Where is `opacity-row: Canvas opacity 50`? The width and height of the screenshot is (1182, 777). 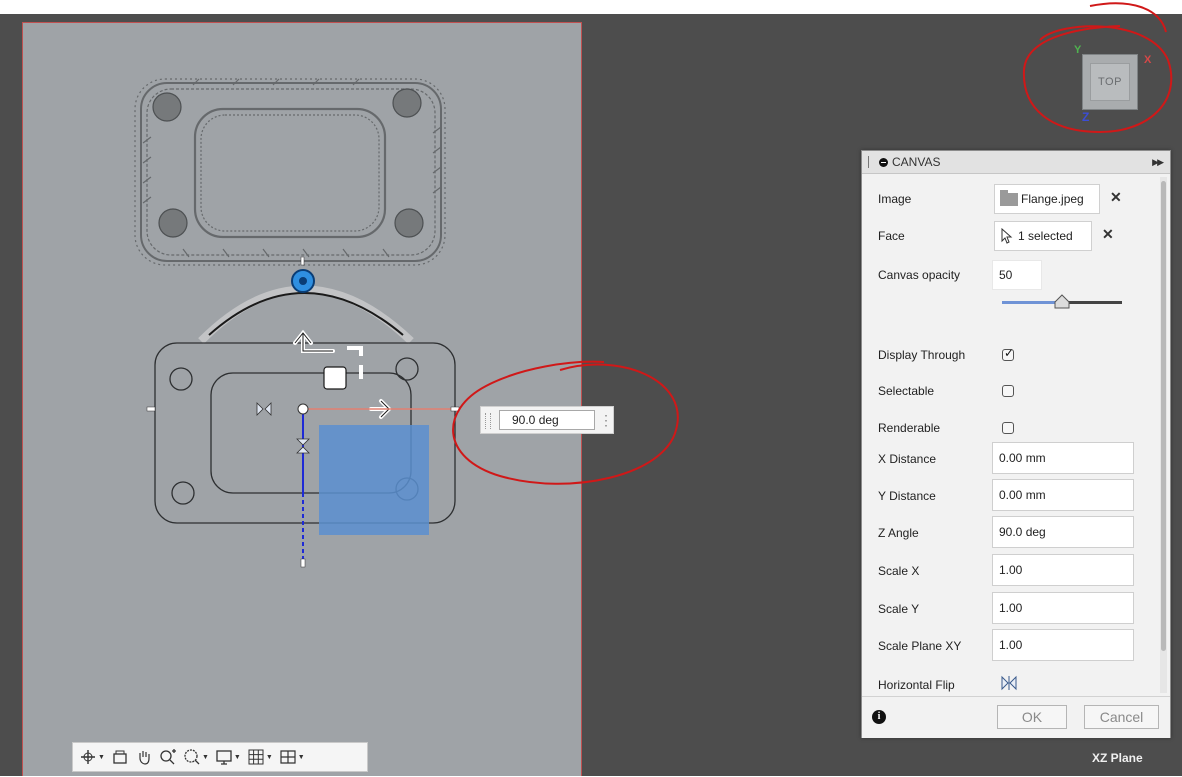 opacity-row: Canvas opacity 50 is located at coordinates (1018, 275).